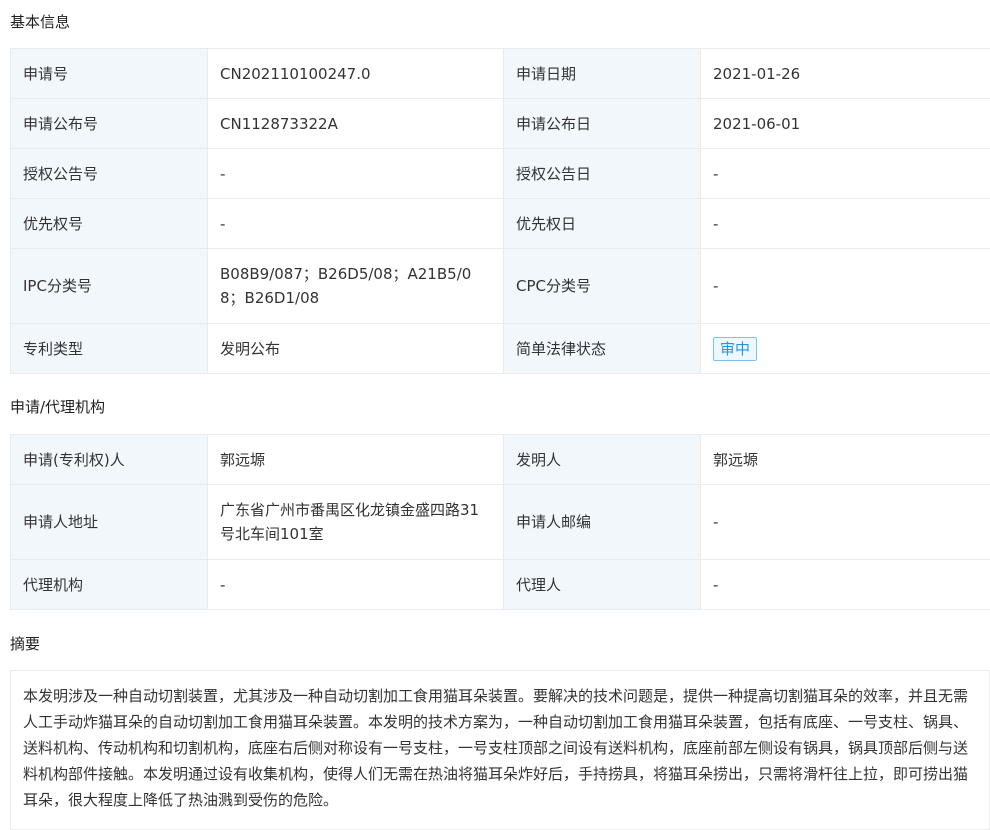 This screenshot has height=830, width=990. What do you see at coordinates (109, 522) in the screenshot?
I see `field-label: 申请人地址` at bounding box center [109, 522].